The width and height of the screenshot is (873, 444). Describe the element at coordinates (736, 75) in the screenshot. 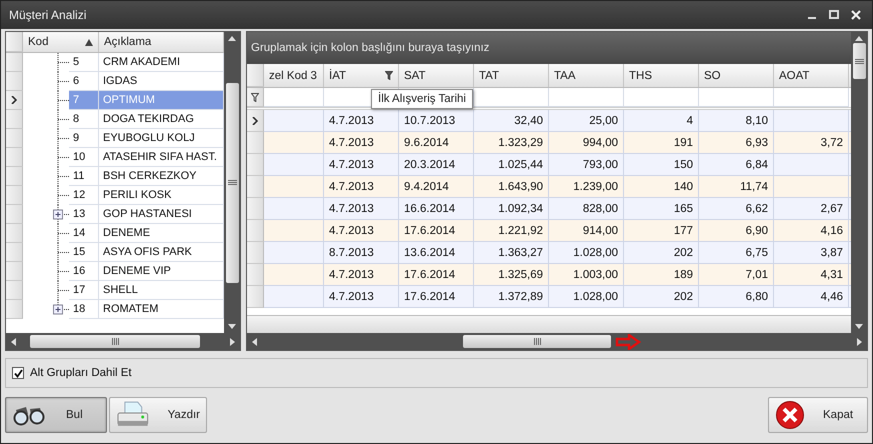

I see `column-header: SO` at that location.